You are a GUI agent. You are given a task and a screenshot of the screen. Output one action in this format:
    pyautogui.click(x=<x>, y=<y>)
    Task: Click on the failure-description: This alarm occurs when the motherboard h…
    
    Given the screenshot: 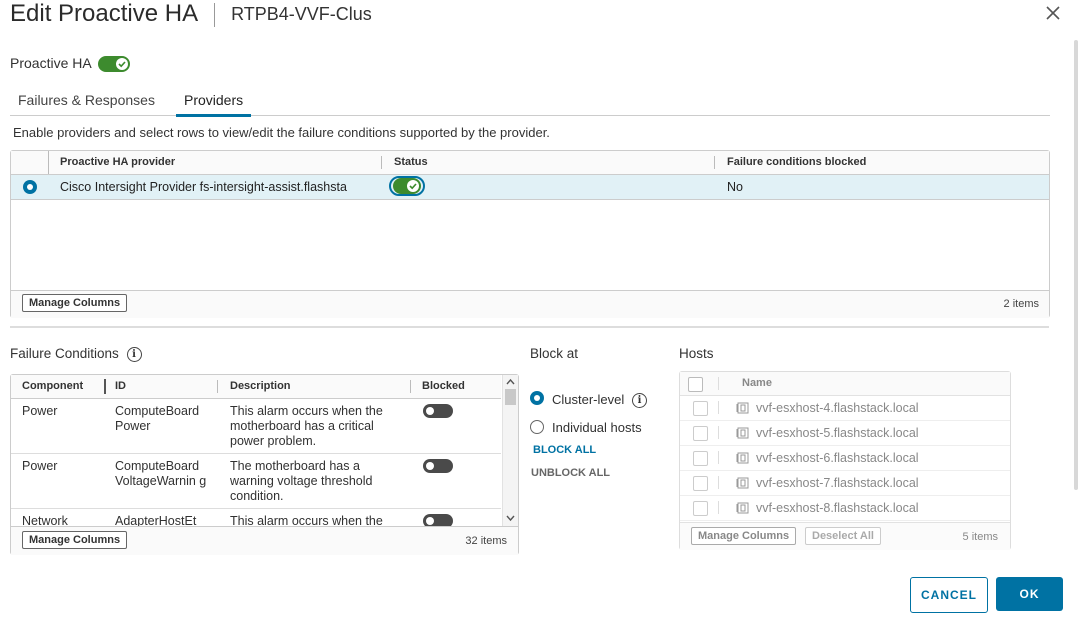 What is the action you would take?
    pyautogui.click(x=306, y=426)
    